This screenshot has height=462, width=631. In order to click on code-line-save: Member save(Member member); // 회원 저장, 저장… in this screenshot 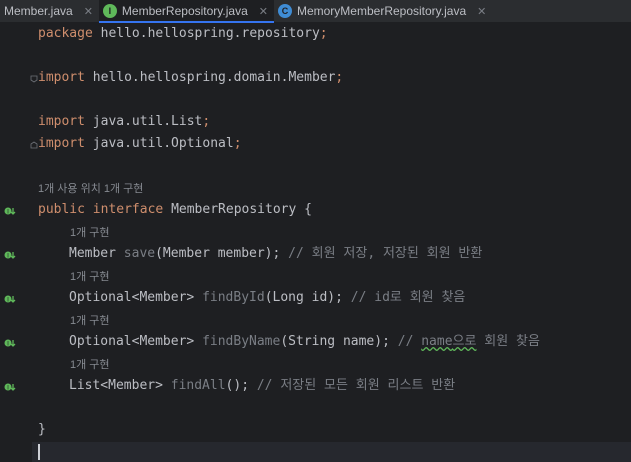, I will do `click(275, 254)`.